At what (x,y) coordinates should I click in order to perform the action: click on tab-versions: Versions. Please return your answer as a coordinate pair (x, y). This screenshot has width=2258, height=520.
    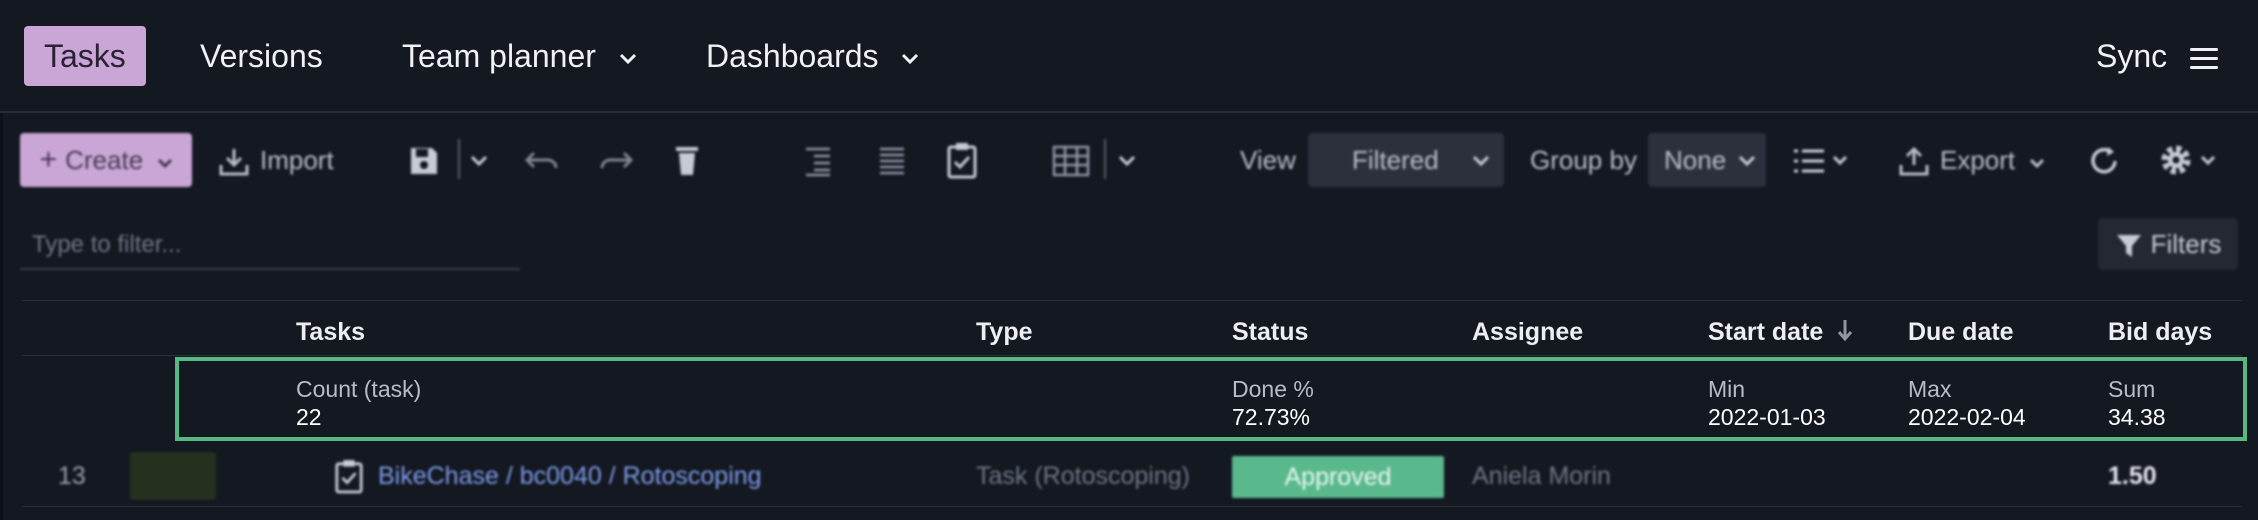
    Looking at the image, I should click on (261, 56).